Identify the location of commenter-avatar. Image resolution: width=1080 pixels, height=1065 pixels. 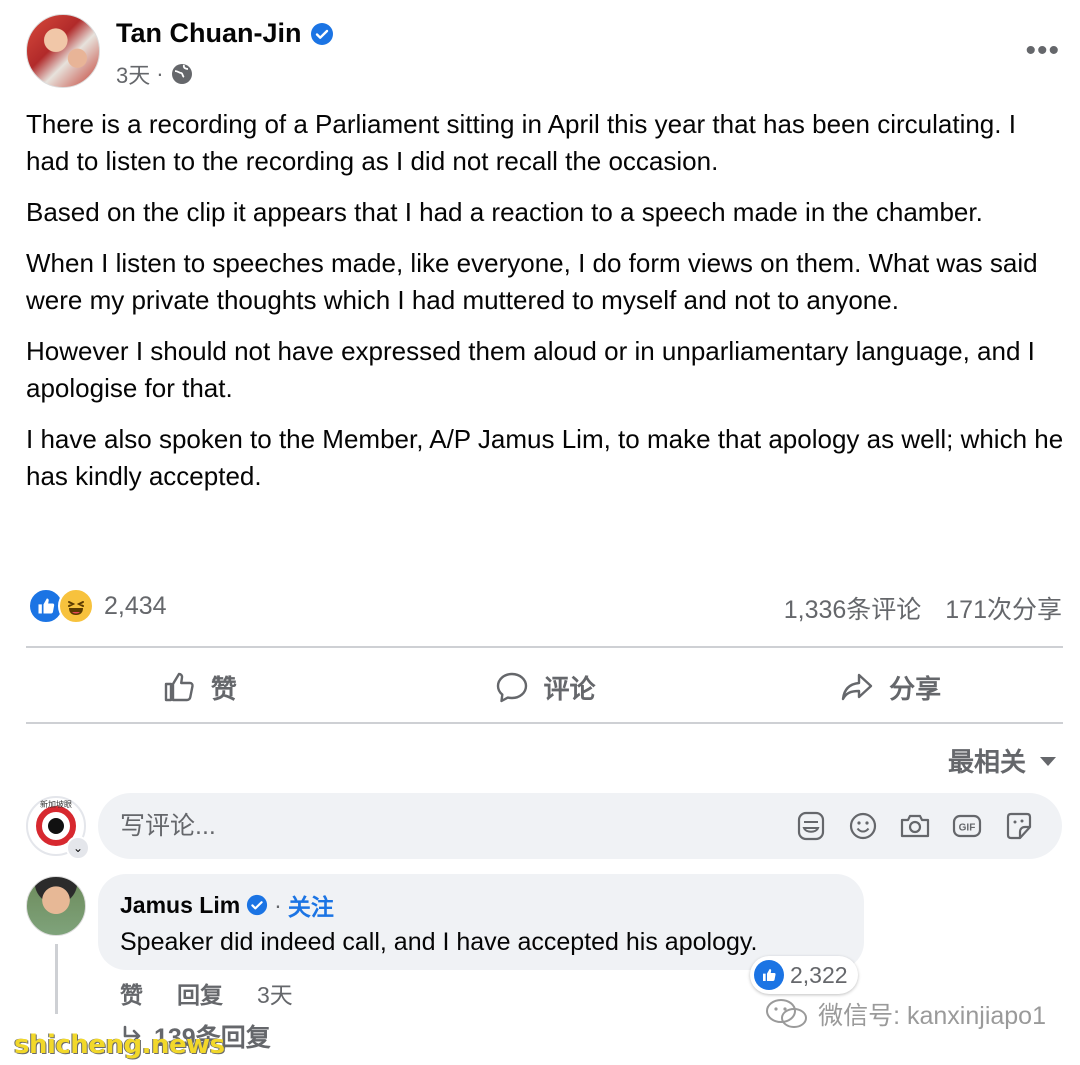
(56, 906).